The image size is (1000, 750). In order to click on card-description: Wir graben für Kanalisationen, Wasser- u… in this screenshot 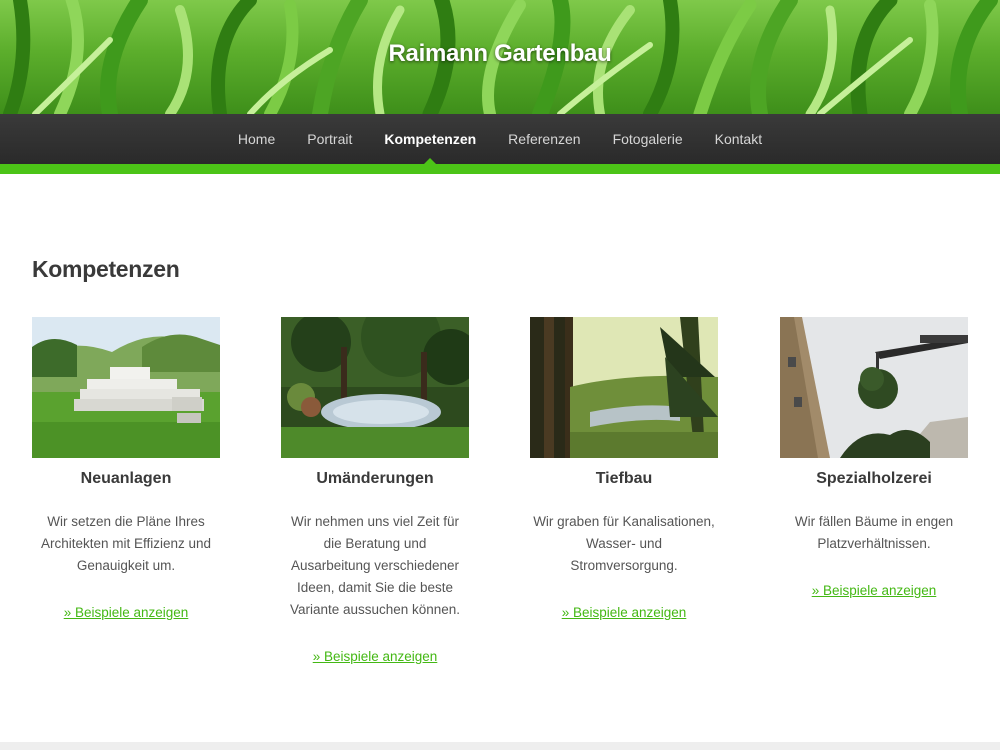, I will do `click(624, 543)`.